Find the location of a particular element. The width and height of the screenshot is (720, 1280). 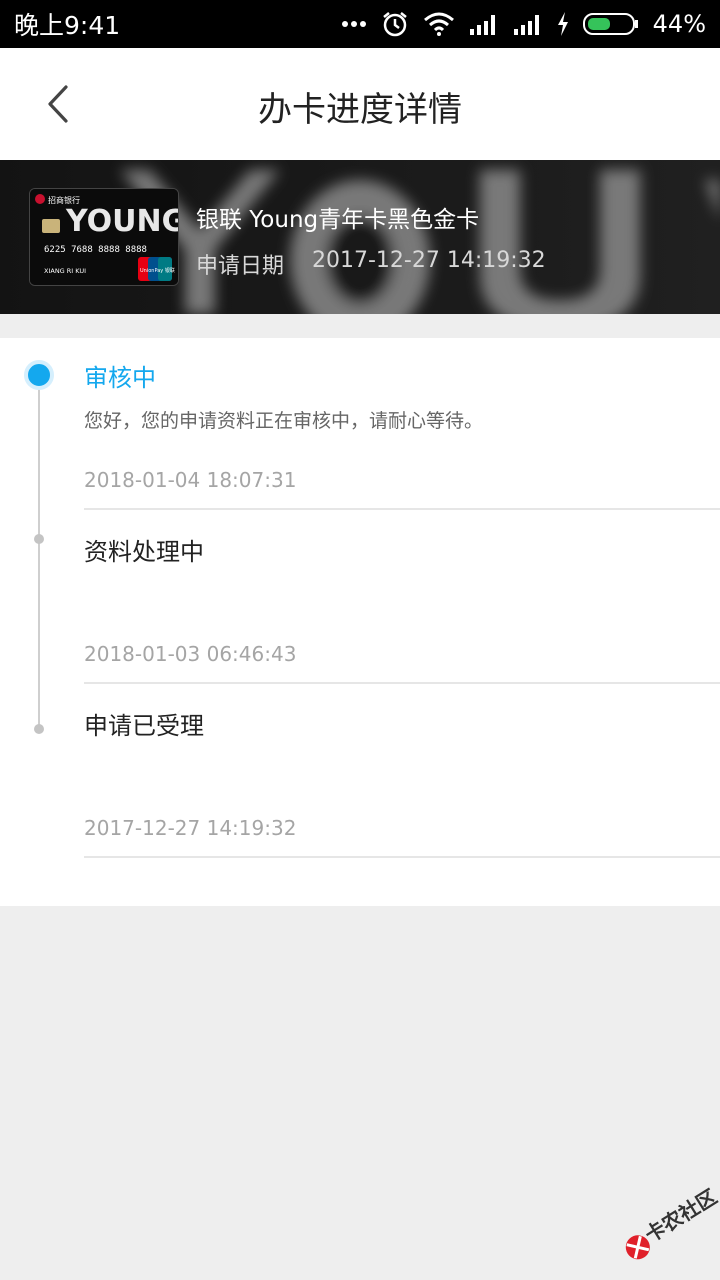

card-name: 银联 Young青年卡黑色金卡 is located at coordinates (338, 220).